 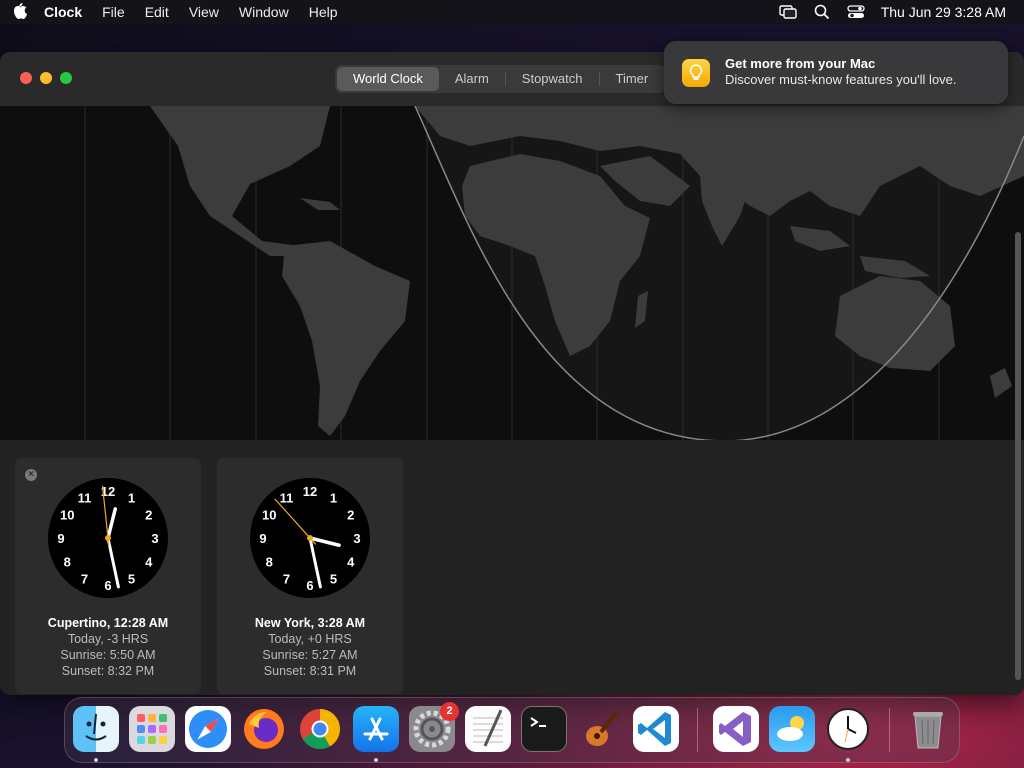 What do you see at coordinates (449, 711) in the screenshot?
I see `notification-badge: 2` at bounding box center [449, 711].